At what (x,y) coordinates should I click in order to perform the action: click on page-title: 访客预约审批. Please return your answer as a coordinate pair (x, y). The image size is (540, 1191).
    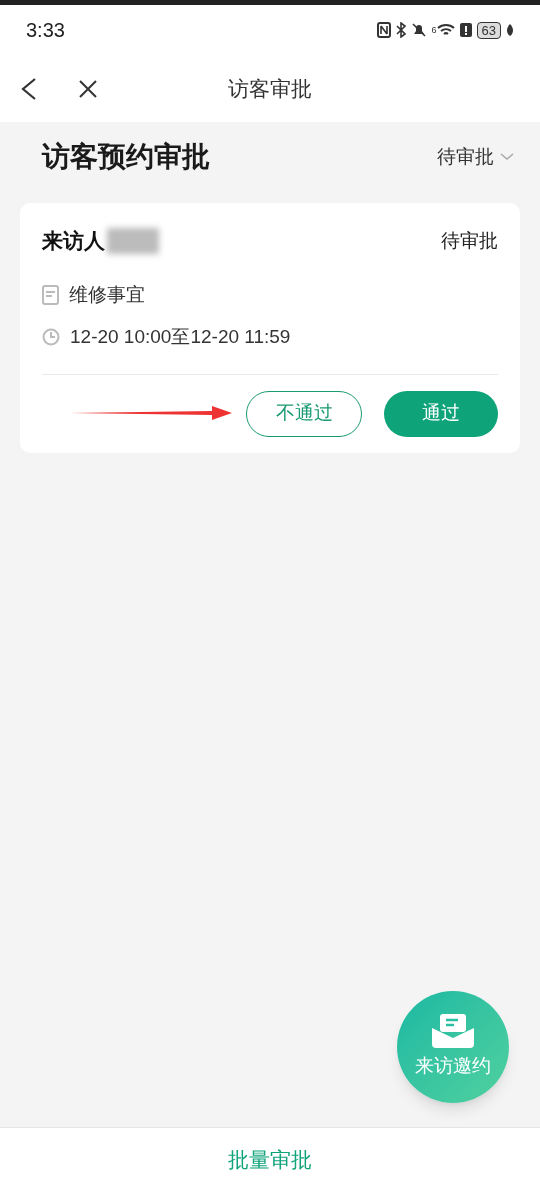
    Looking at the image, I should click on (126, 157).